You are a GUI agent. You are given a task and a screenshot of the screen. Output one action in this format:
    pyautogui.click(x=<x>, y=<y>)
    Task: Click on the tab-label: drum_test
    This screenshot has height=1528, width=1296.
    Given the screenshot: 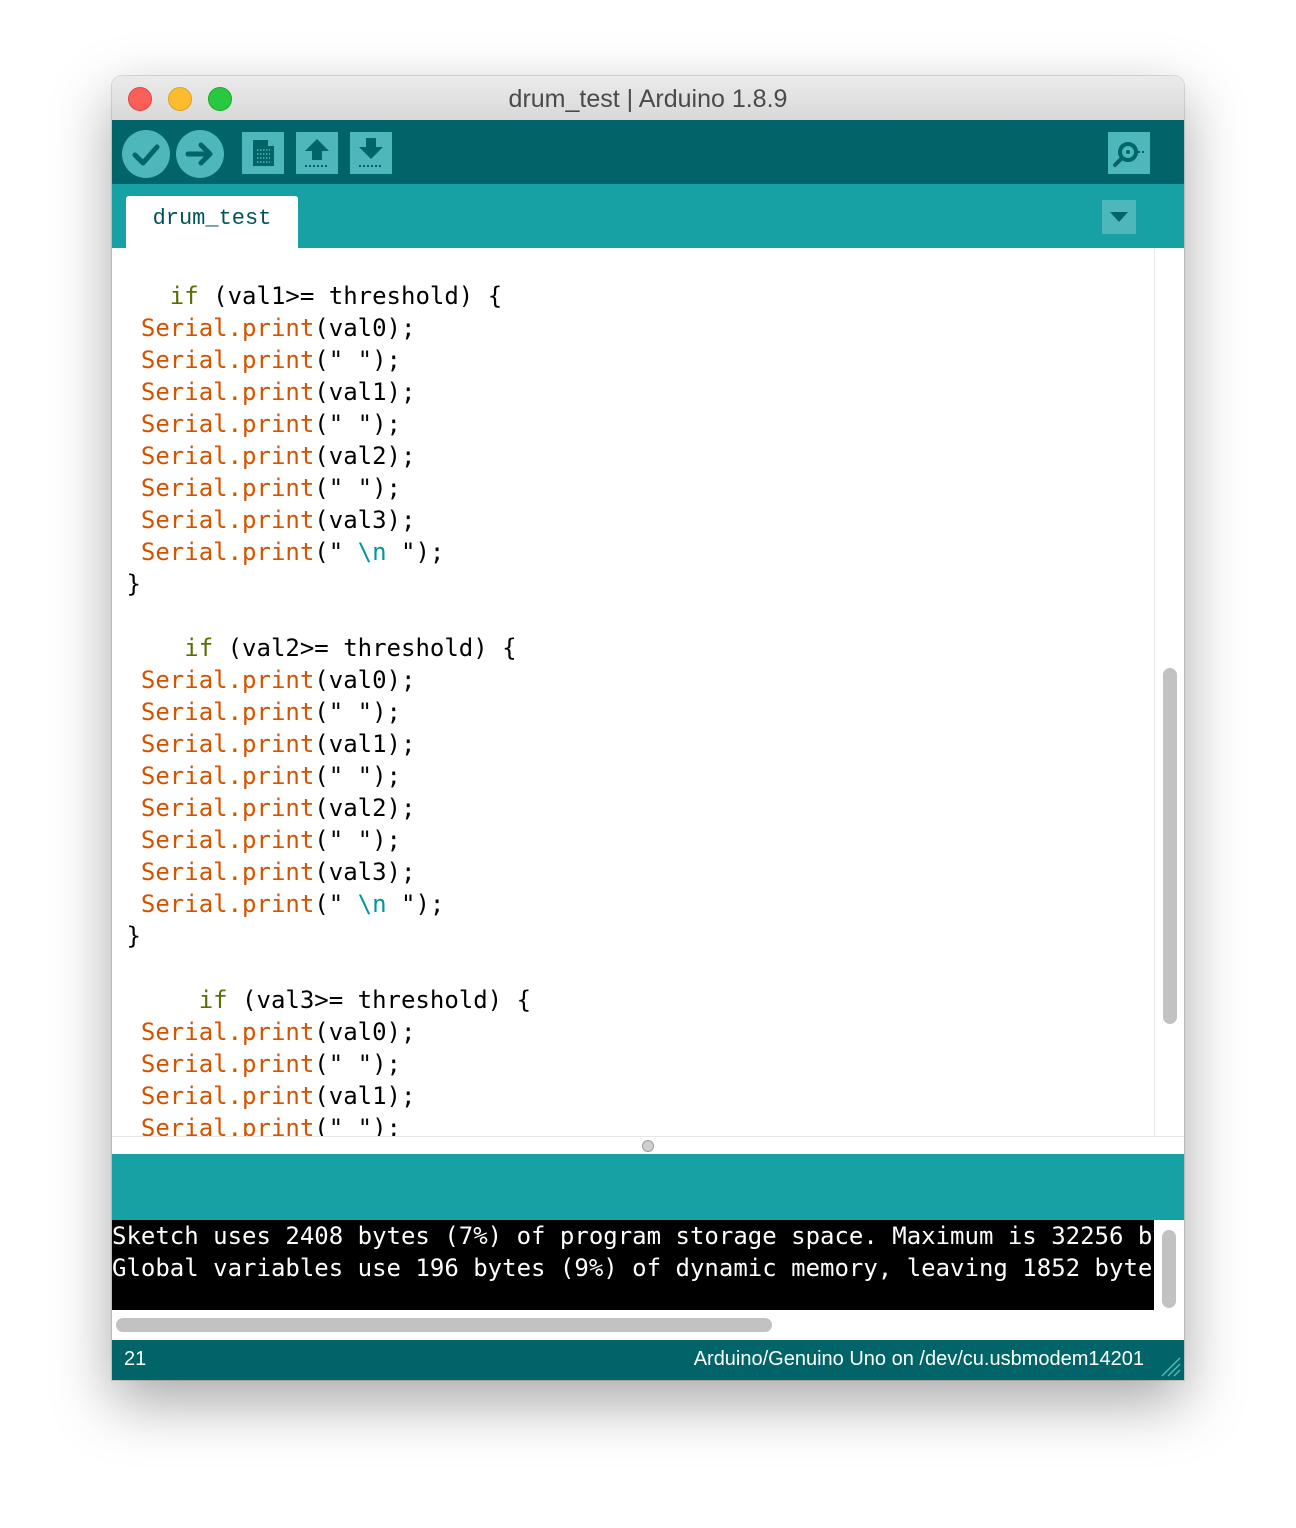 What is the action you would take?
    pyautogui.click(x=212, y=218)
    